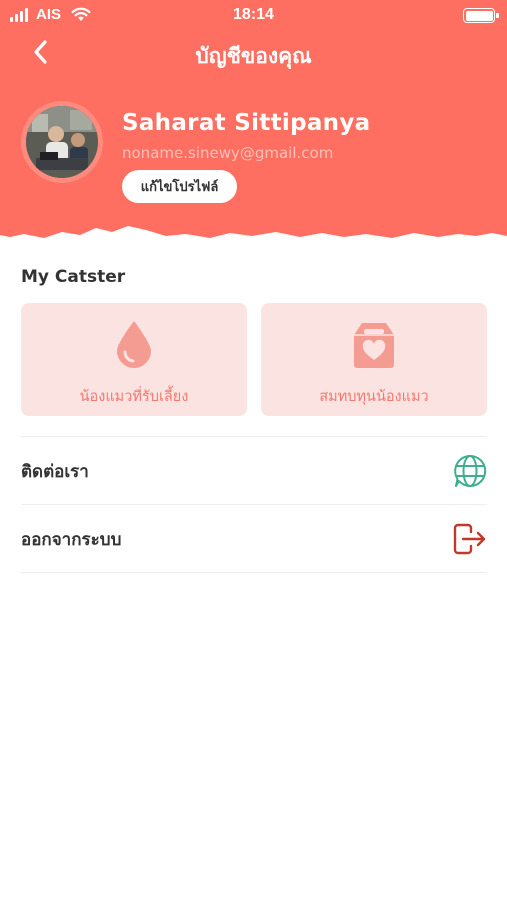 This screenshot has width=507, height=900. I want to click on user-email: noname.sinewy@gmail.com, so click(228, 153).